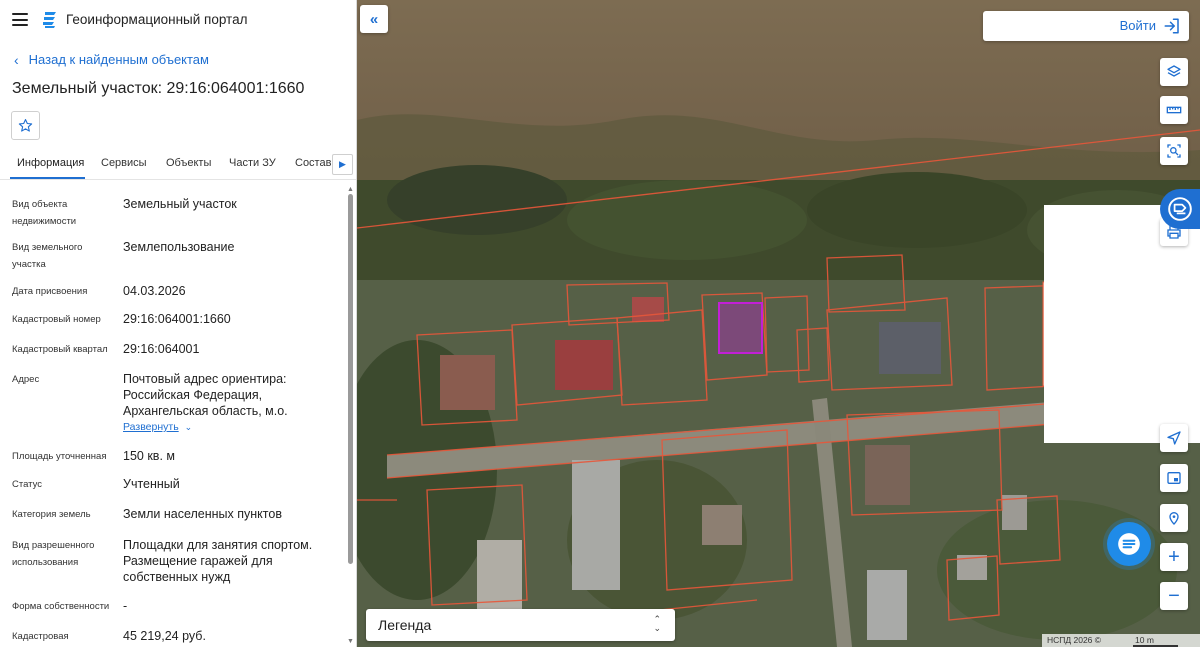  What do you see at coordinates (124, 163) in the screenshot?
I see `tab-services: Сервисы` at bounding box center [124, 163].